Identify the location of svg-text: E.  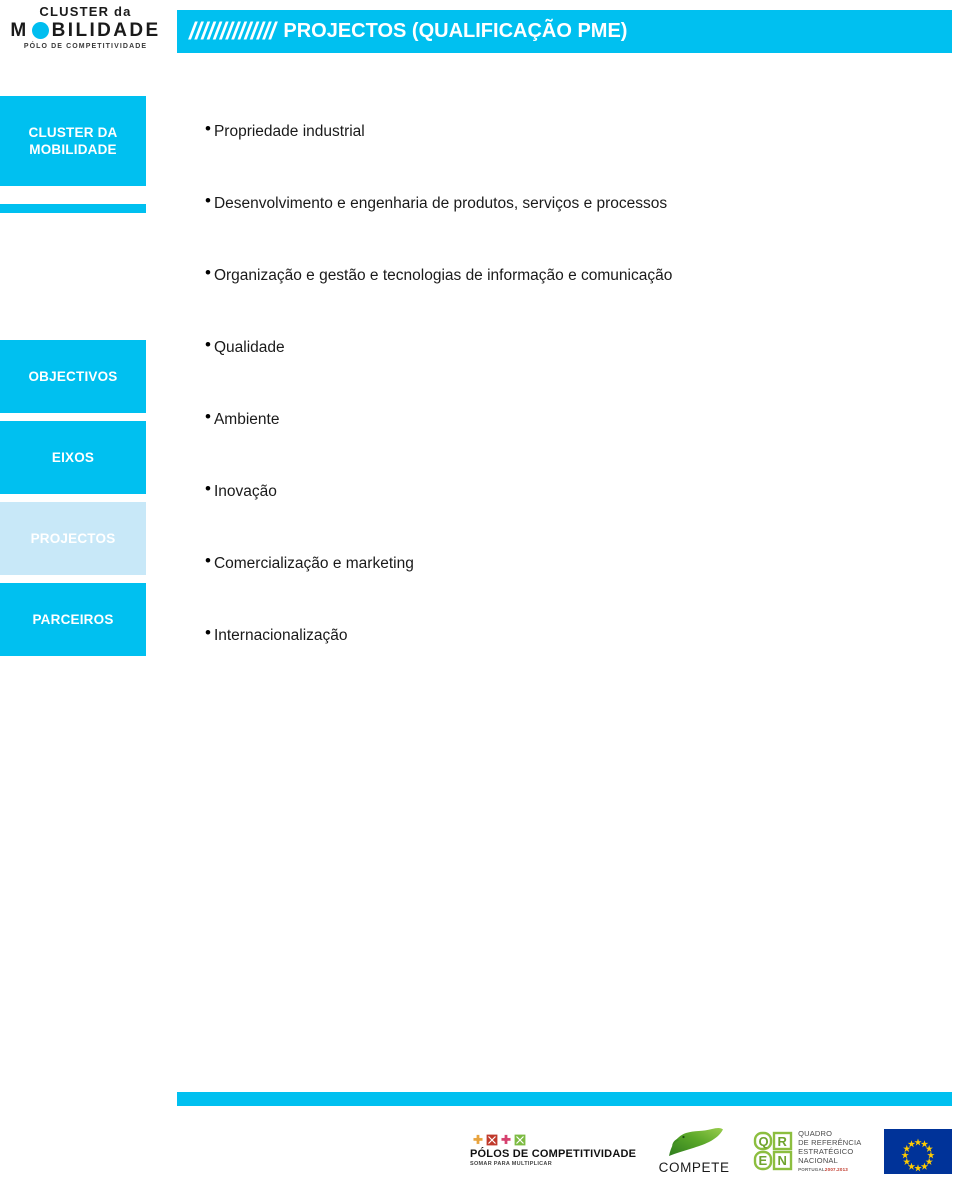
(763, 1160).